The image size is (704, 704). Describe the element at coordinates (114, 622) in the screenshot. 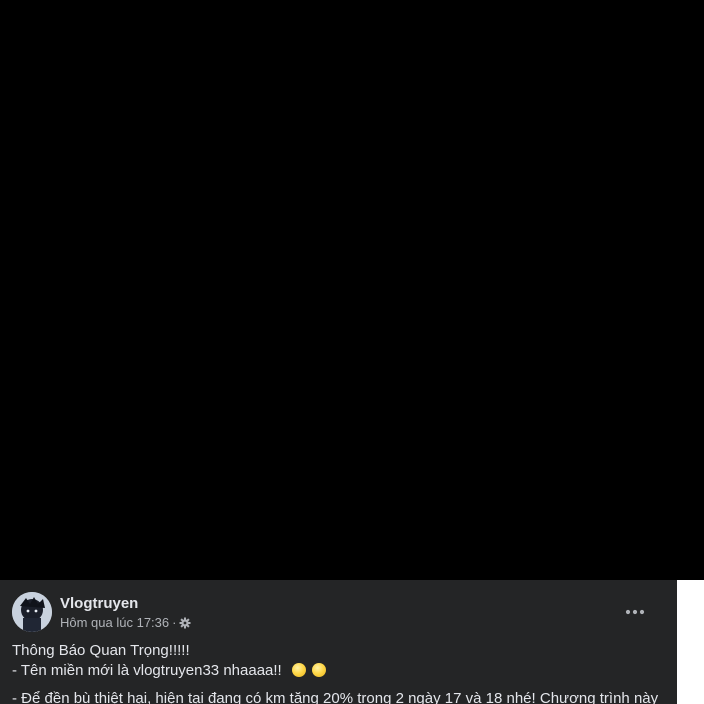

I see `post-timestamp: Hôm qua lúc 17:36` at that location.